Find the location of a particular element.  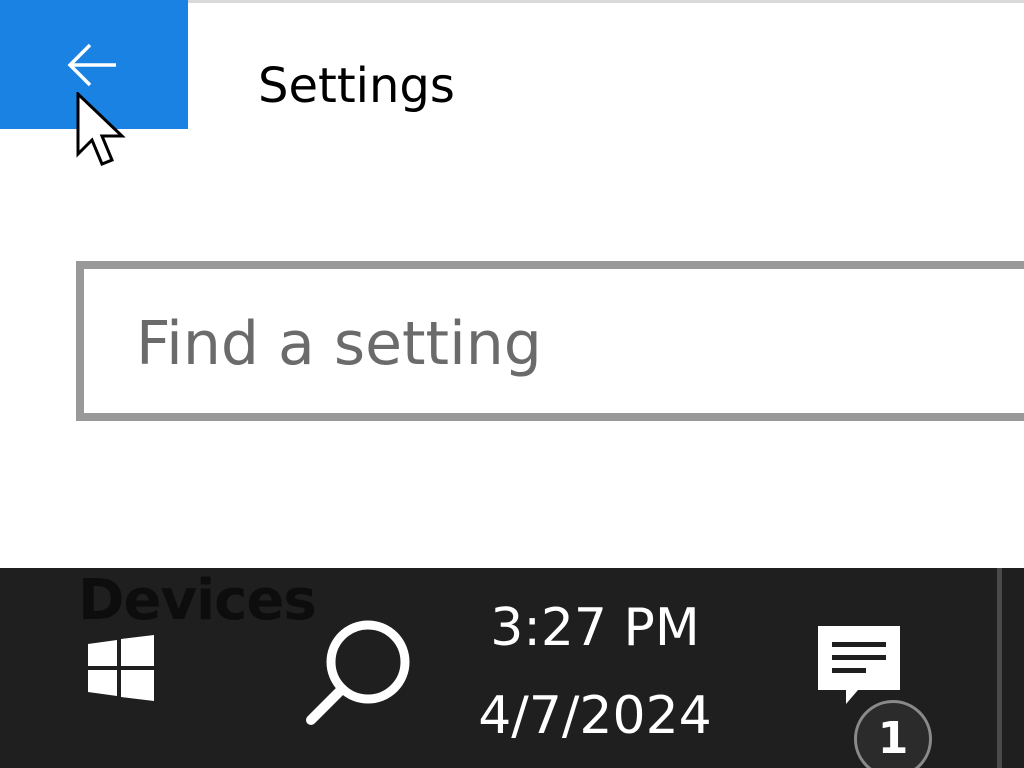

action-center-button: 1 is located at coordinates (875, 688).